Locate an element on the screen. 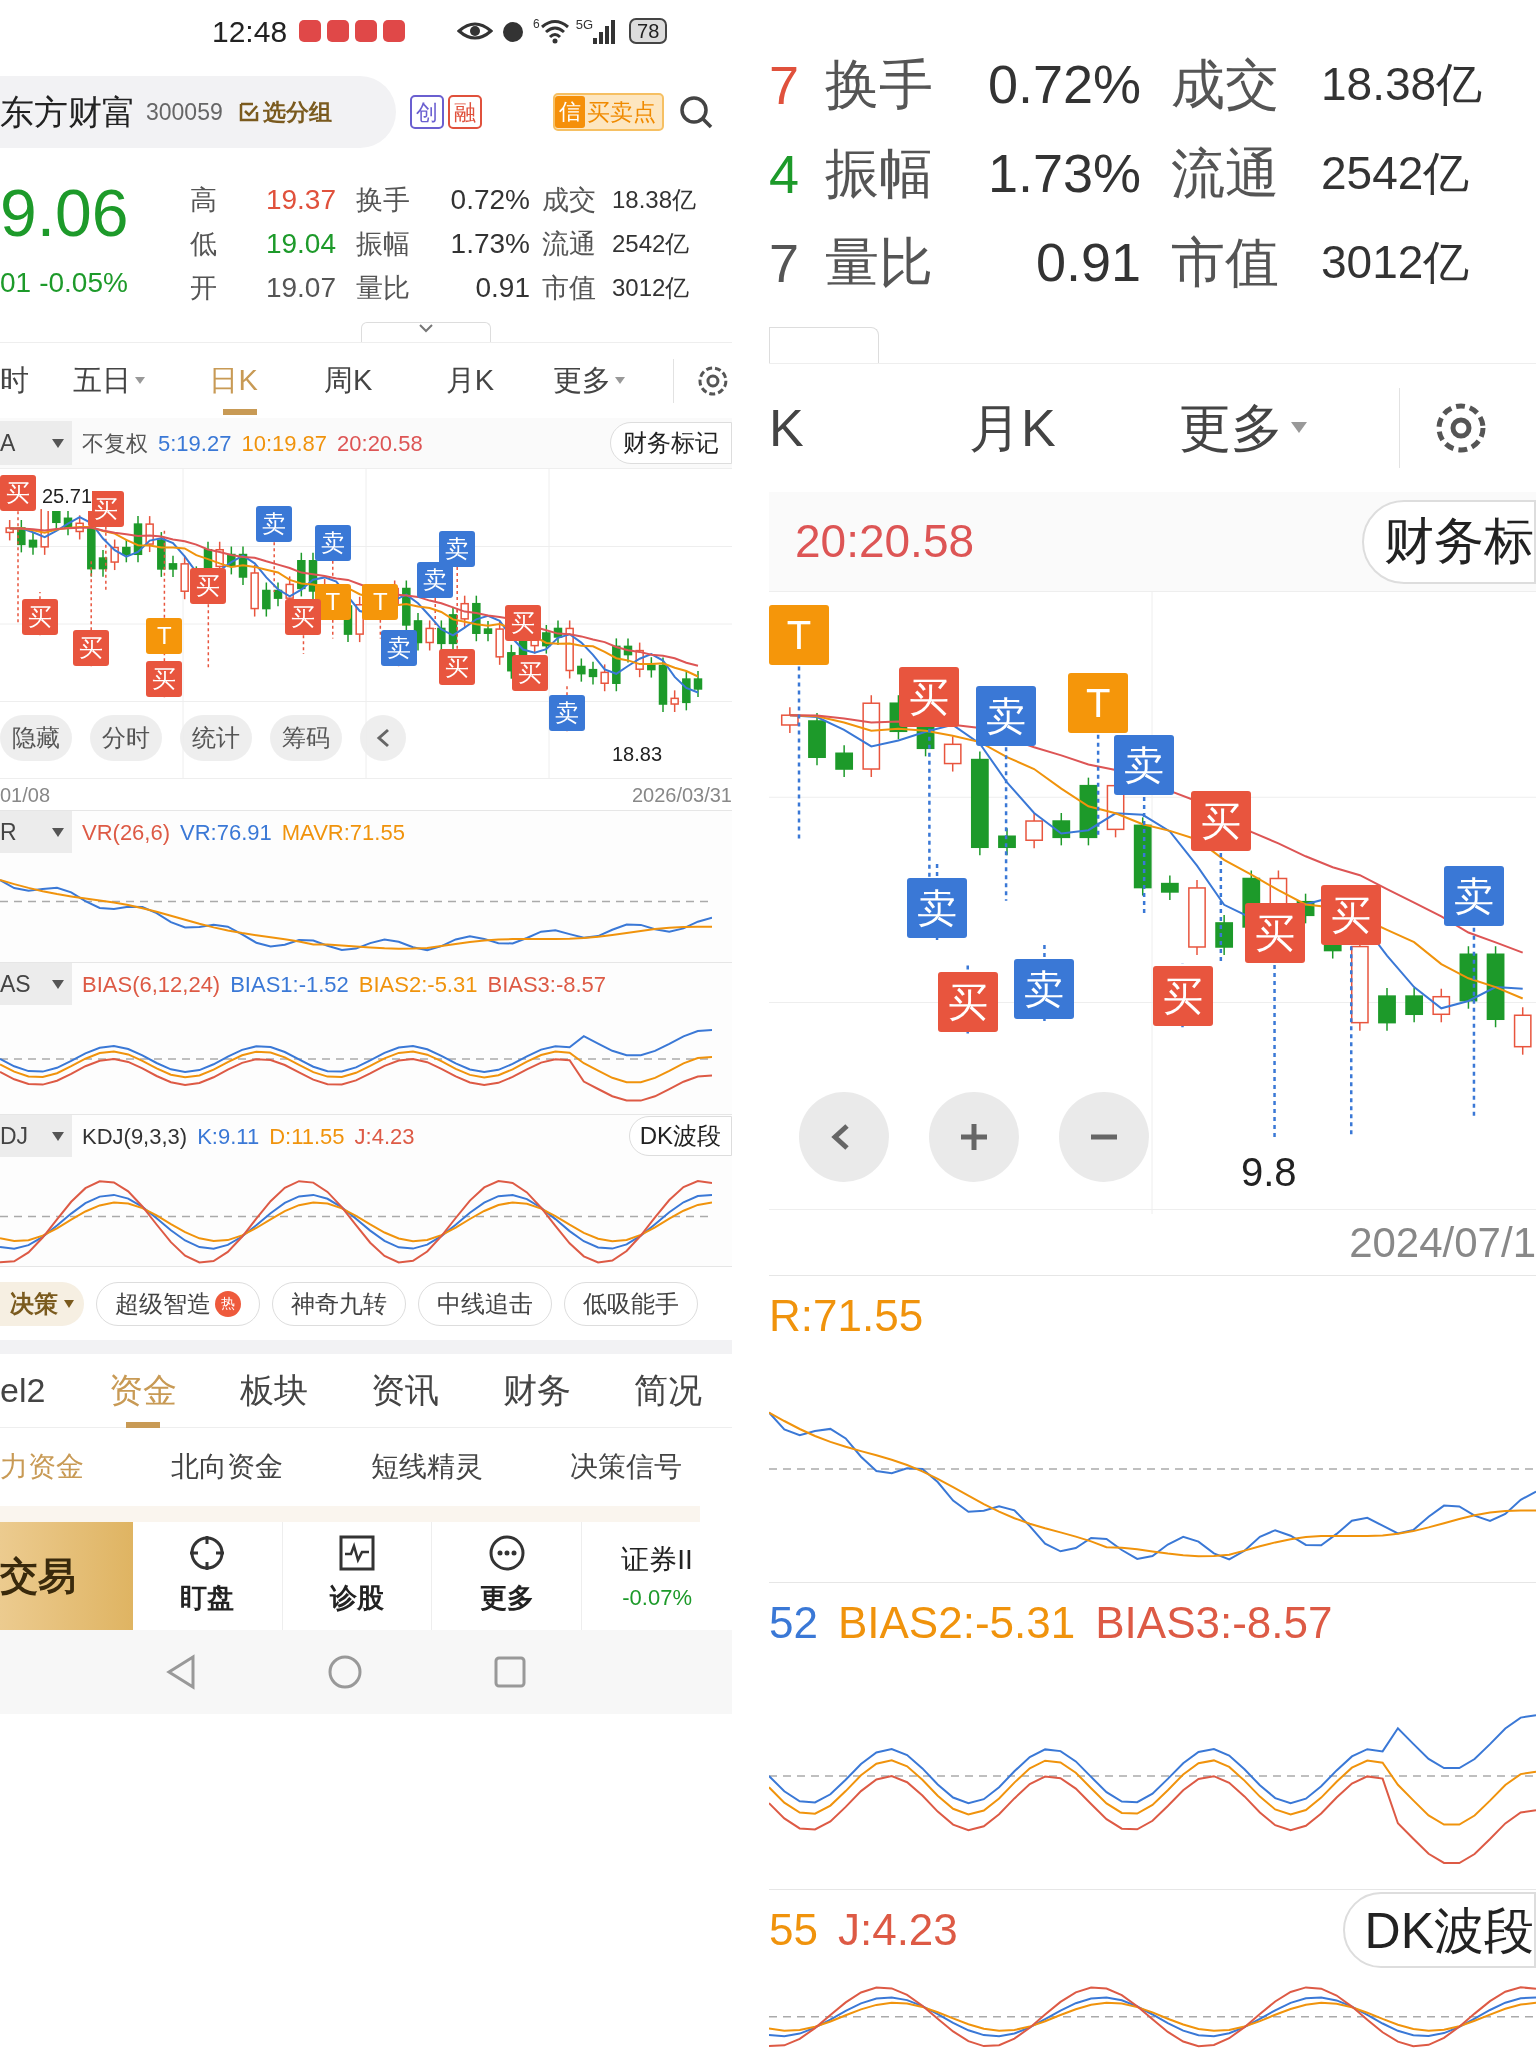 The image size is (1536, 2048). stat-label: 市值 is located at coordinates (1225, 262).